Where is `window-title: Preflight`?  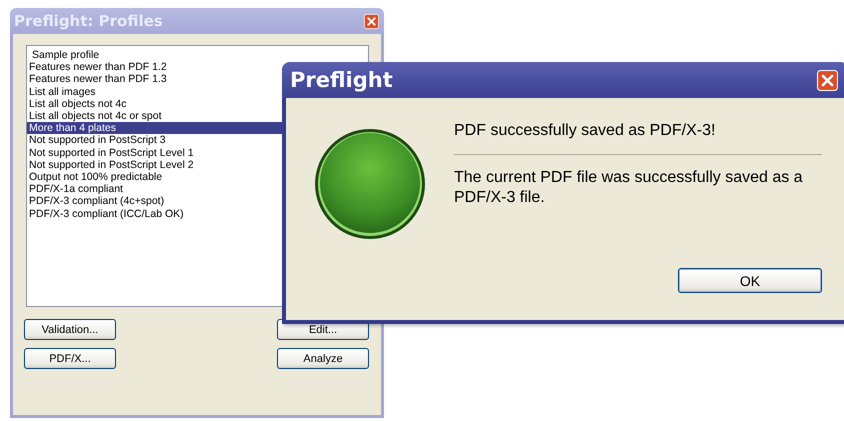
window-title: Preflight is located at coordinates (341, 80).